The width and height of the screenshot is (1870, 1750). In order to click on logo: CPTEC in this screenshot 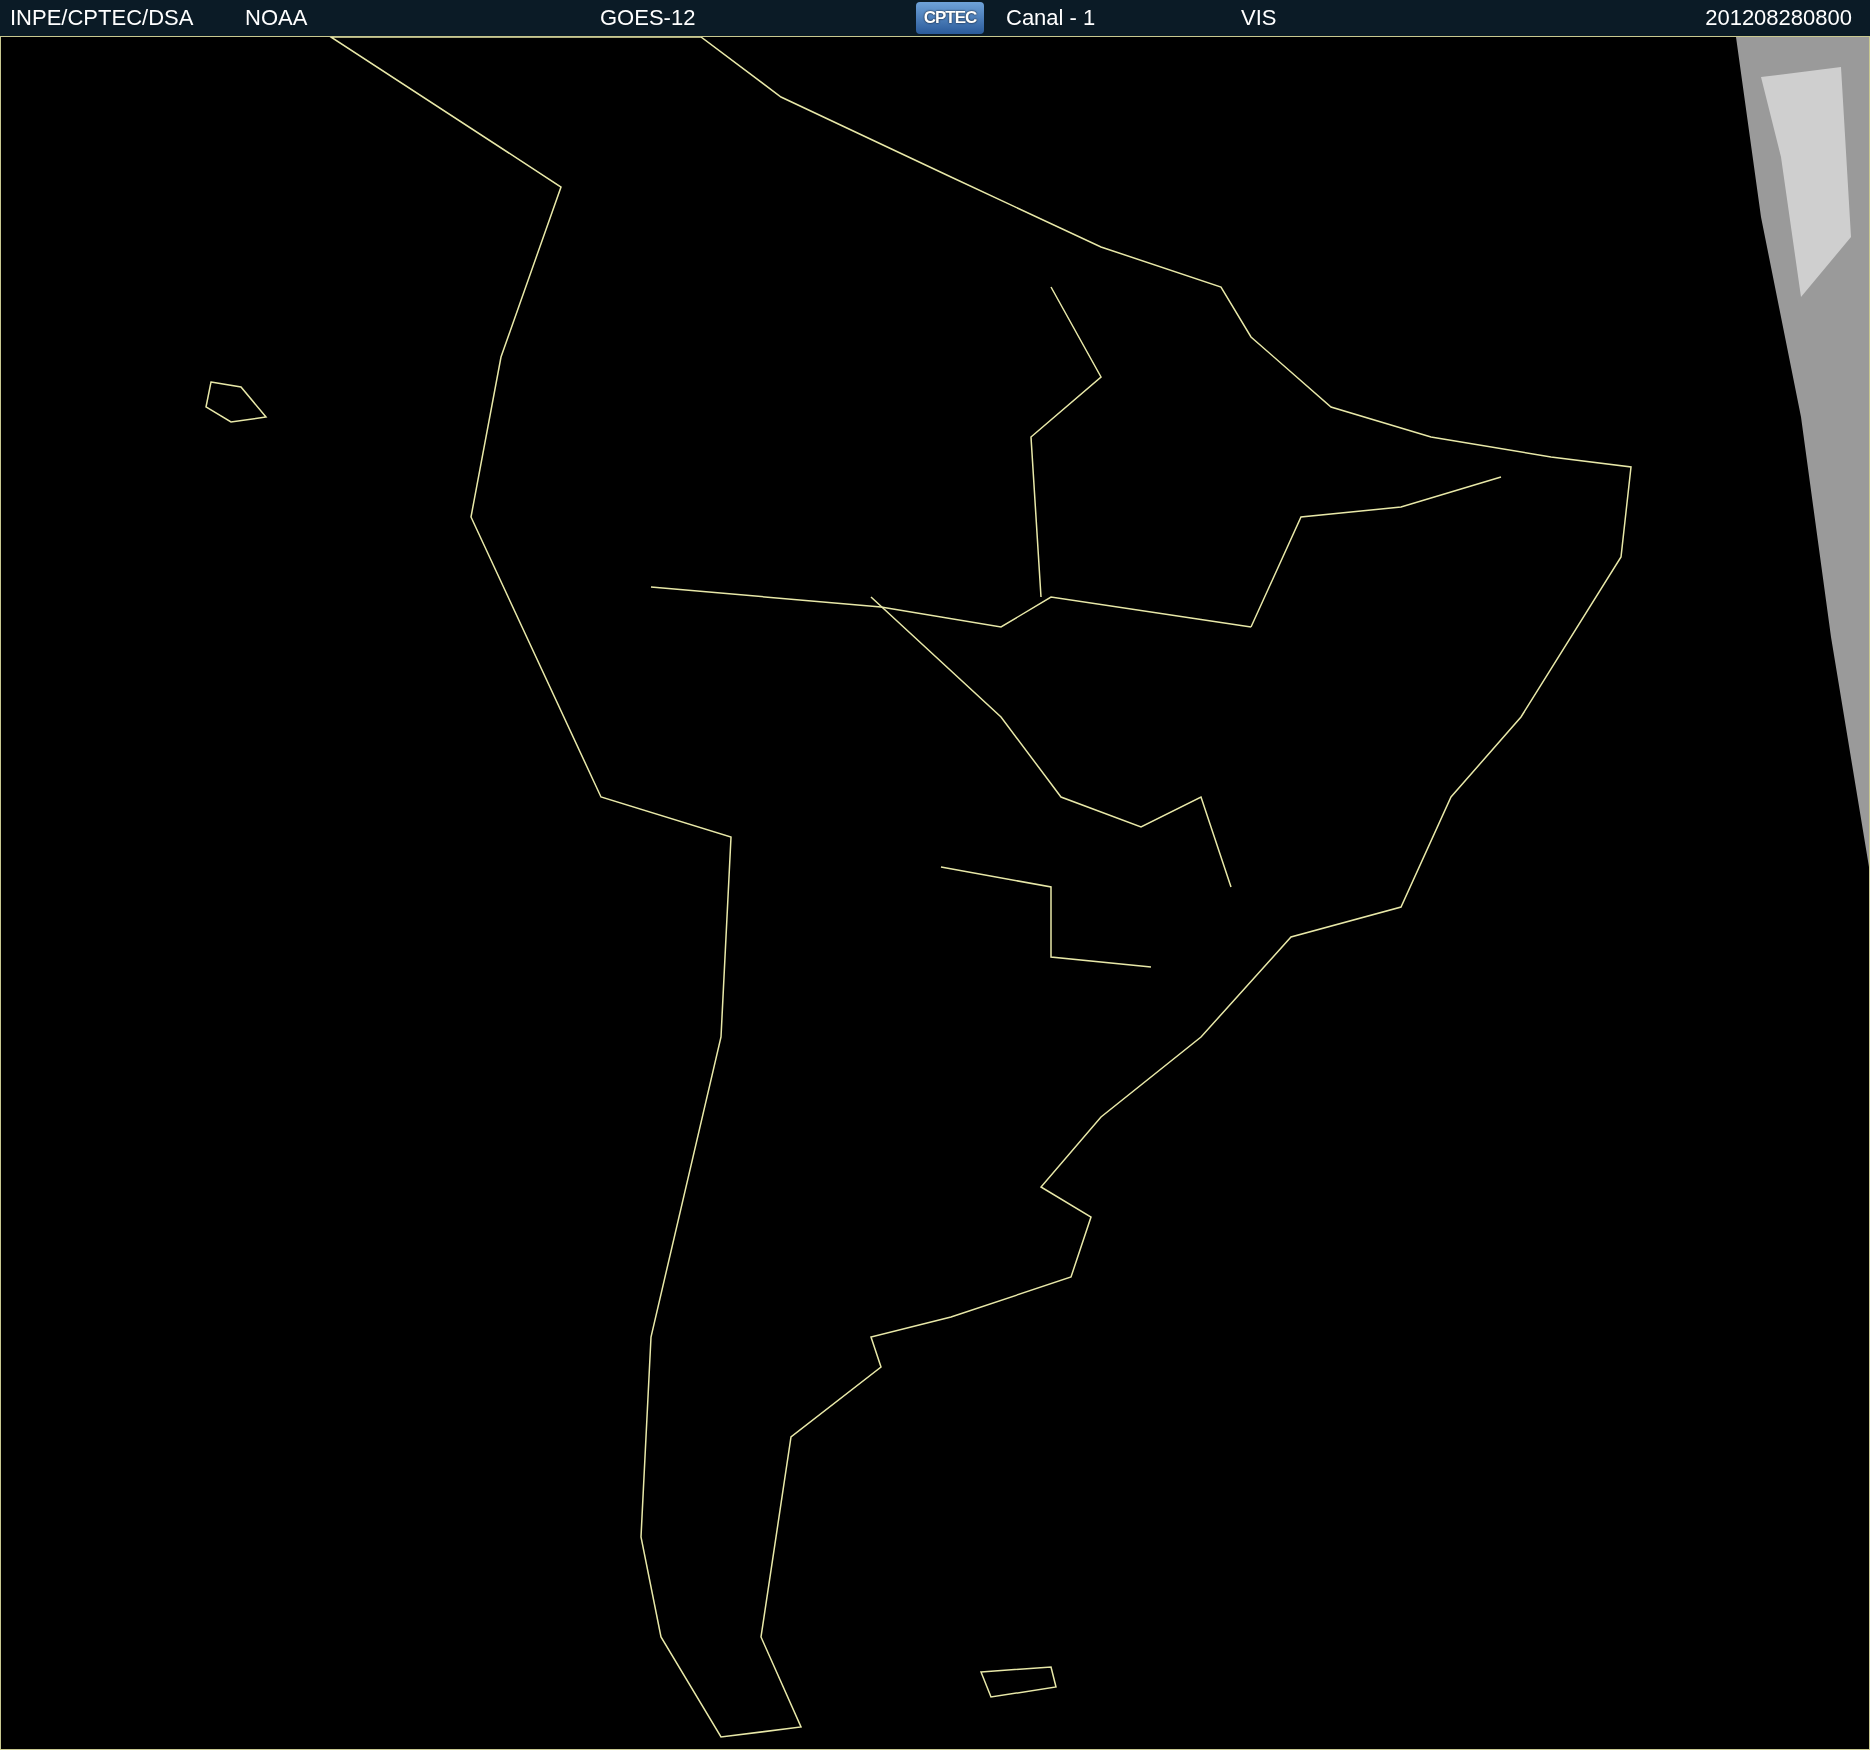, I will do `click(950, 18)`.